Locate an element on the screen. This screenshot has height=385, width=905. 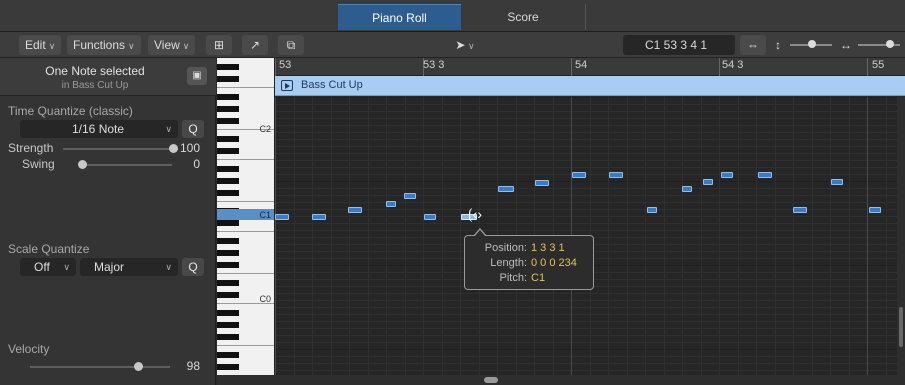
key-label-c1: C1 is located at coordinates (265, 215).